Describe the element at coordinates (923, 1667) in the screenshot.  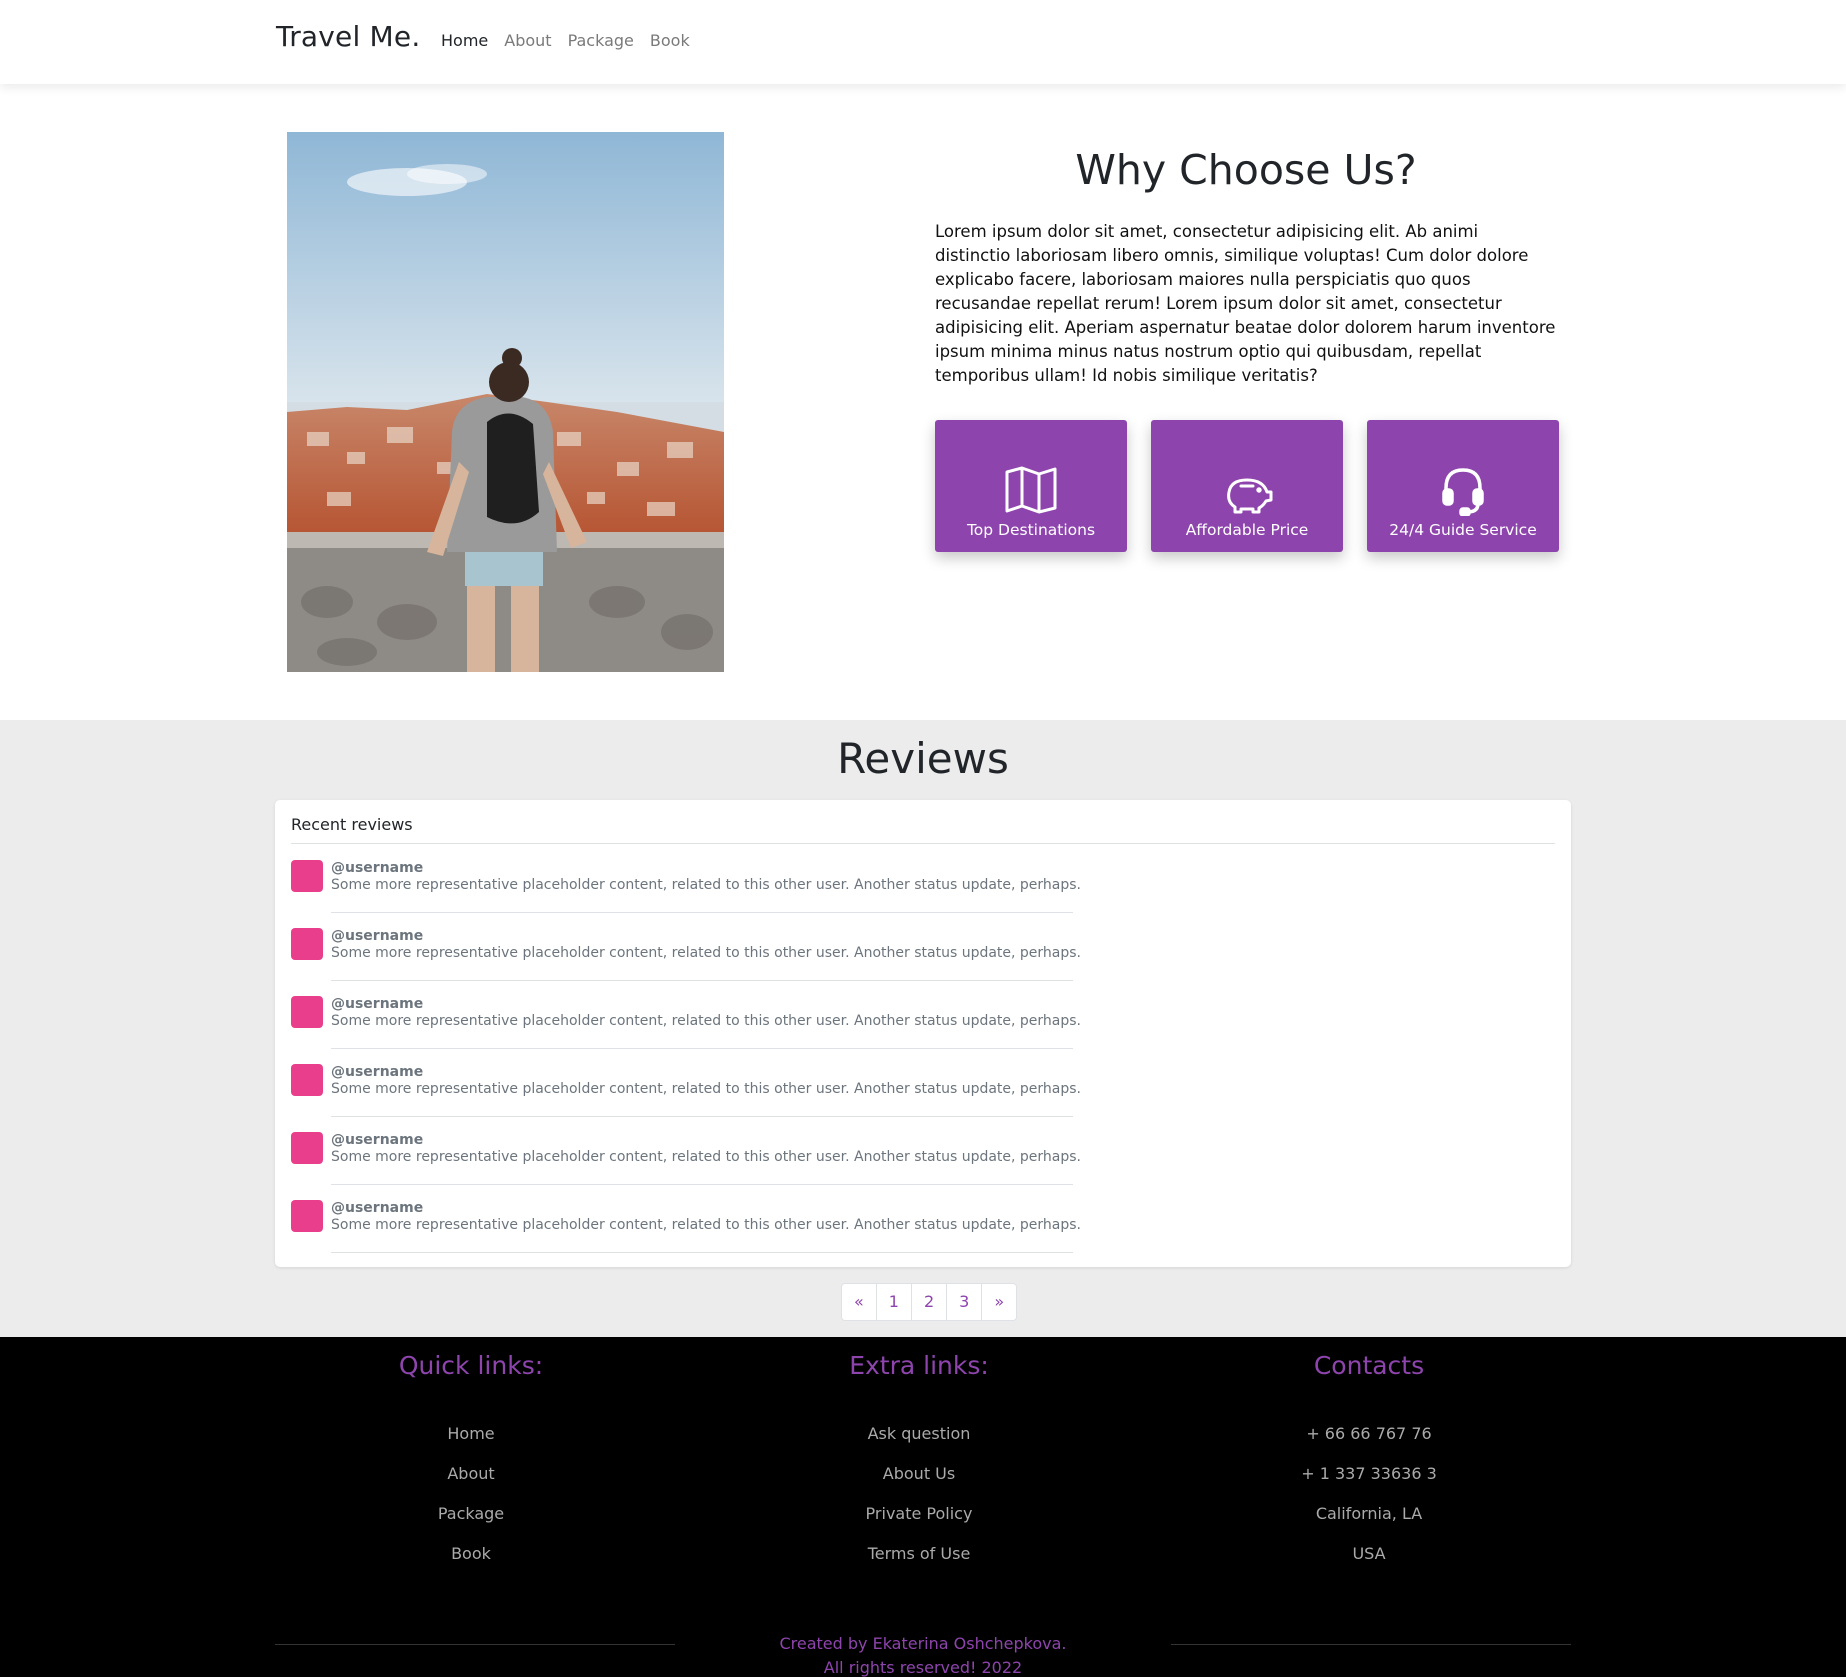
I see `credit-line-2: All rights reserved! 2022` at that location.